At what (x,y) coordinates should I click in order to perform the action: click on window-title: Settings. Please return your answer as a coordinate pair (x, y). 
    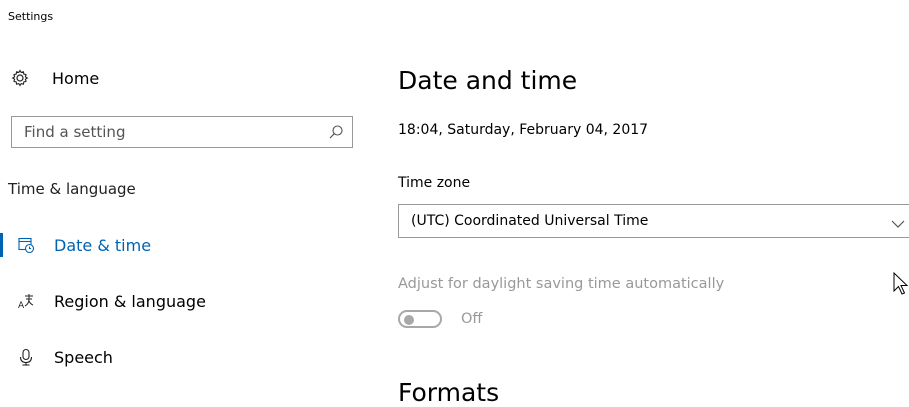
    Looking at the image, I should click on (31, 16).